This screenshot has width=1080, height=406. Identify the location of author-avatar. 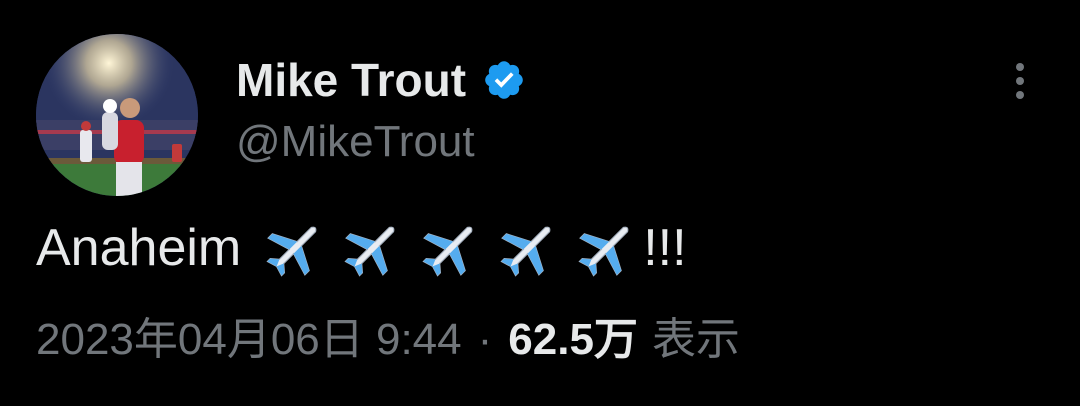
(117, 115).